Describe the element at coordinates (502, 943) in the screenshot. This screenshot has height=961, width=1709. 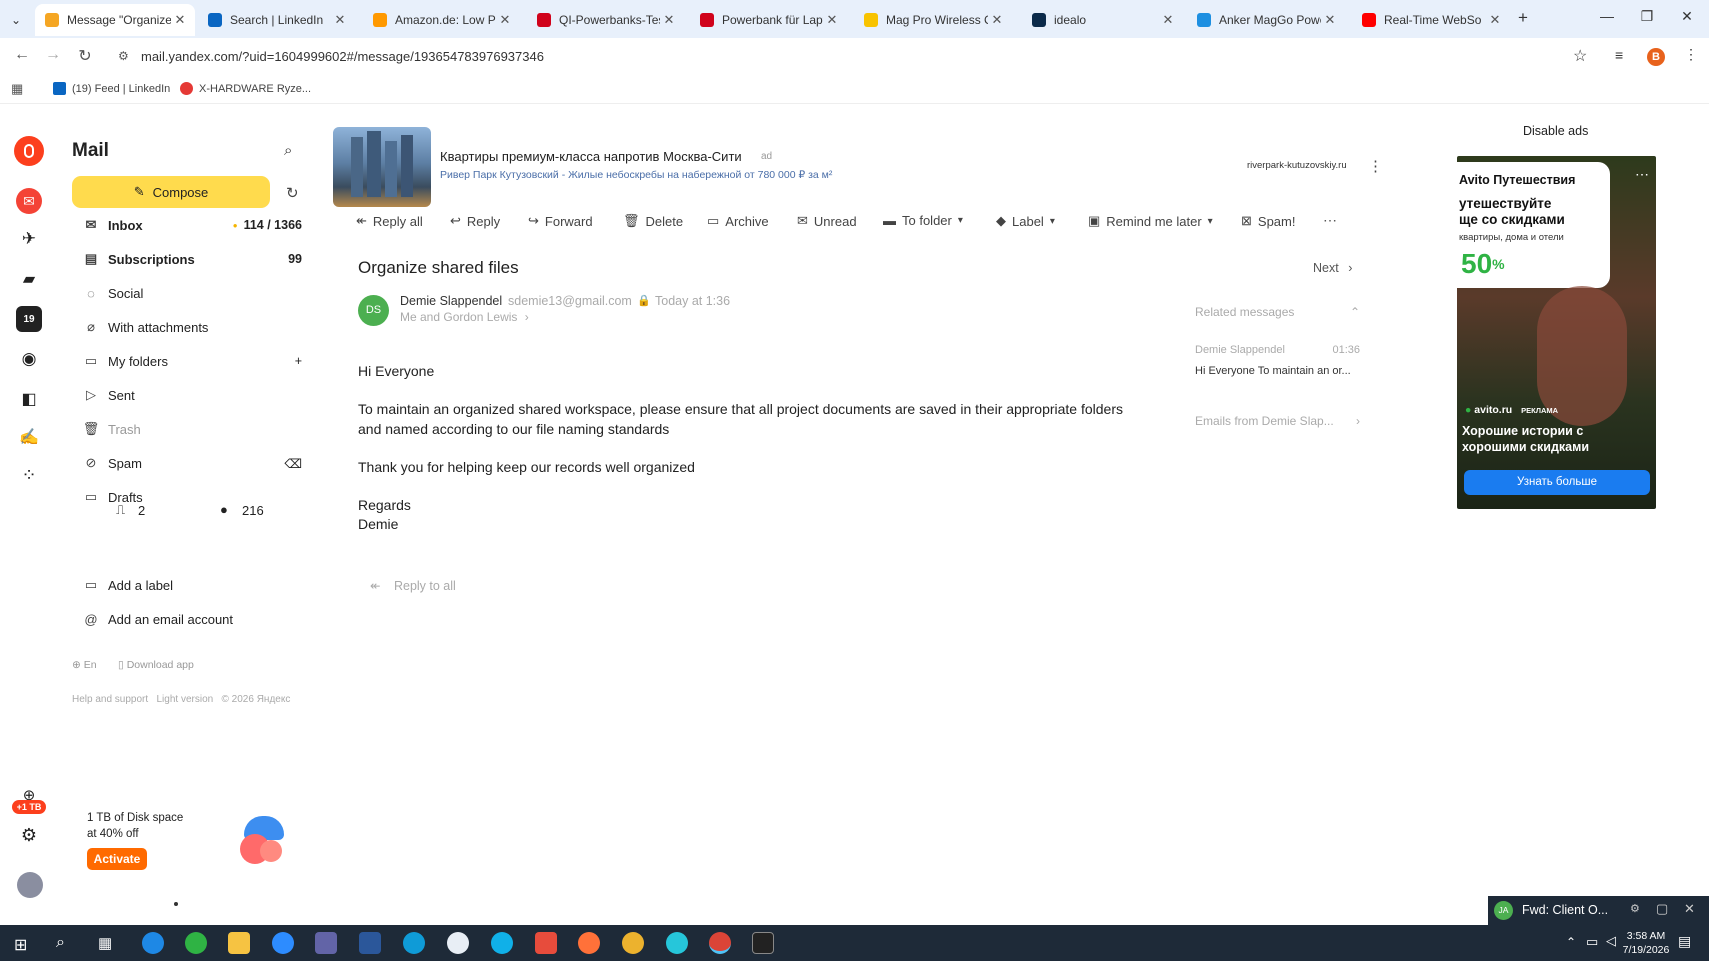
I see `cortana-icon` at that location.